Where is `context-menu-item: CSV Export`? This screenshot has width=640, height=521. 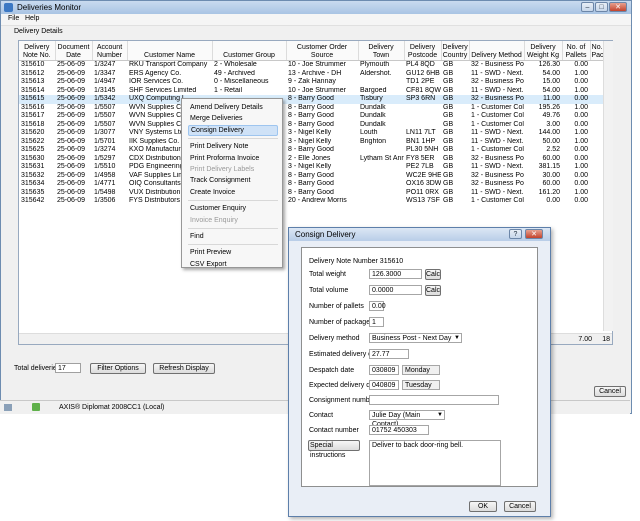
context-menu-item: CSV Export is located at coordinates (234, 264).